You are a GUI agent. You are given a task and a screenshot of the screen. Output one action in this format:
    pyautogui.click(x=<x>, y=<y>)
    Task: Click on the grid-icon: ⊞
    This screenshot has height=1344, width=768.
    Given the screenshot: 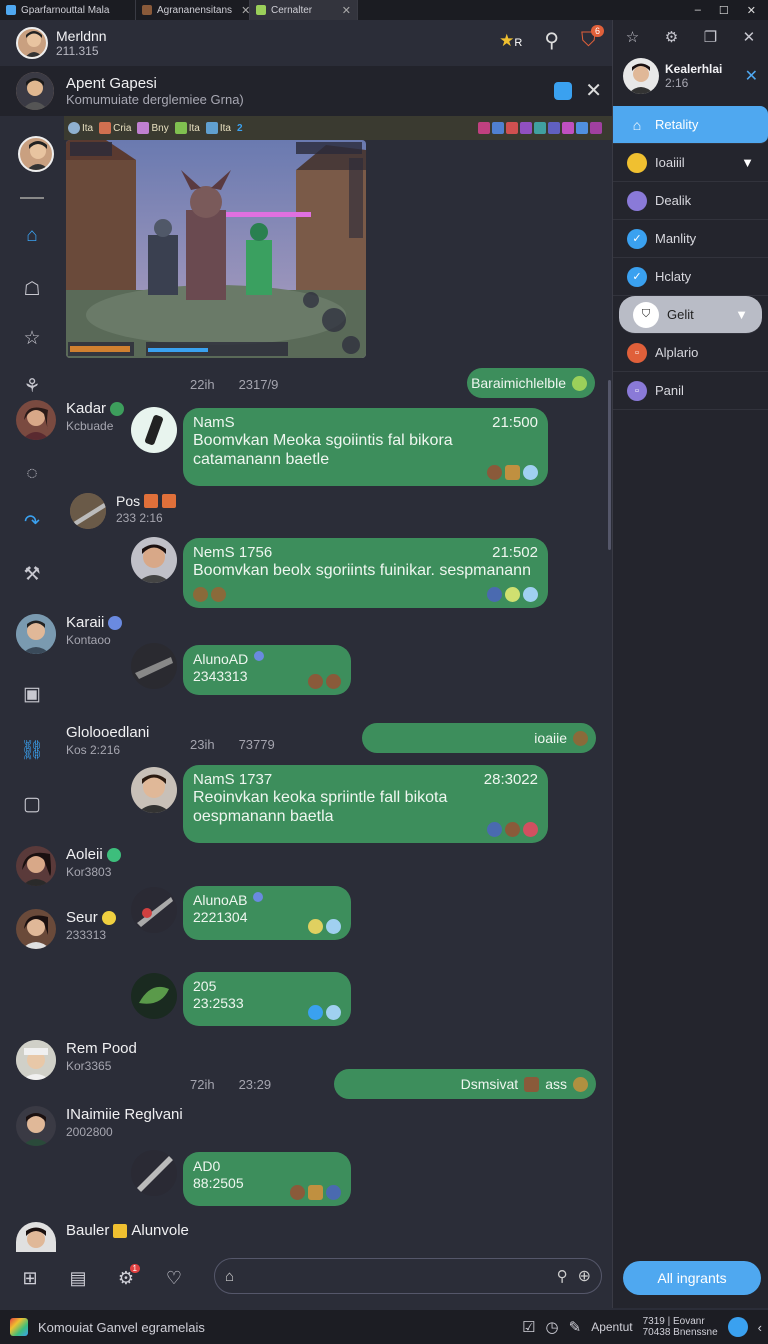 What is the action you would take?
    pyautogui.click(x=30, y=1278)
    